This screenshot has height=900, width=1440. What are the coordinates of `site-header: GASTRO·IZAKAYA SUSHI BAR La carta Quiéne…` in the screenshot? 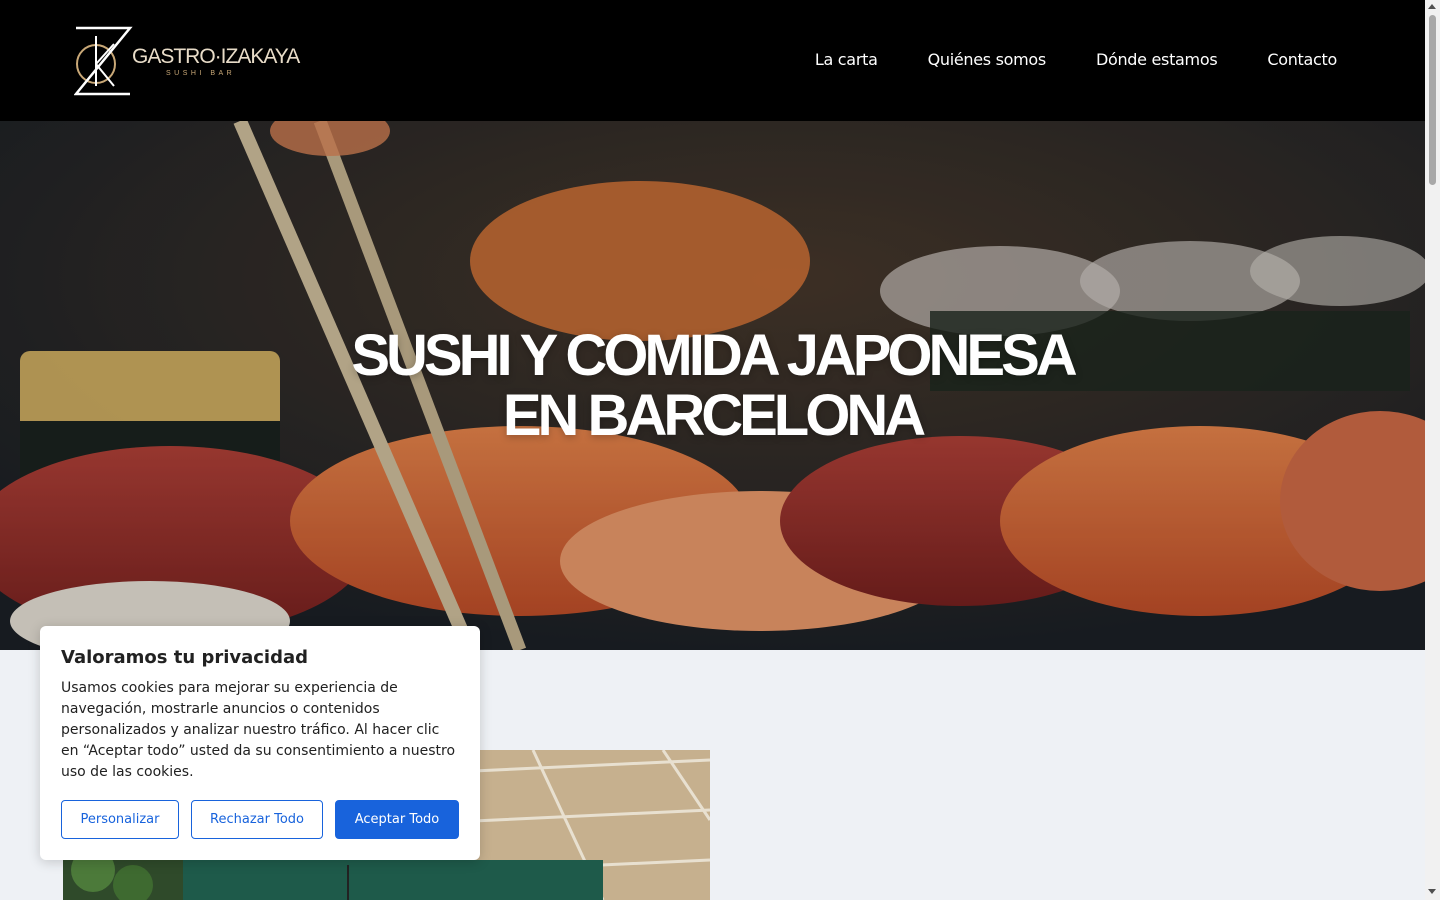 It's located at (712, 60).